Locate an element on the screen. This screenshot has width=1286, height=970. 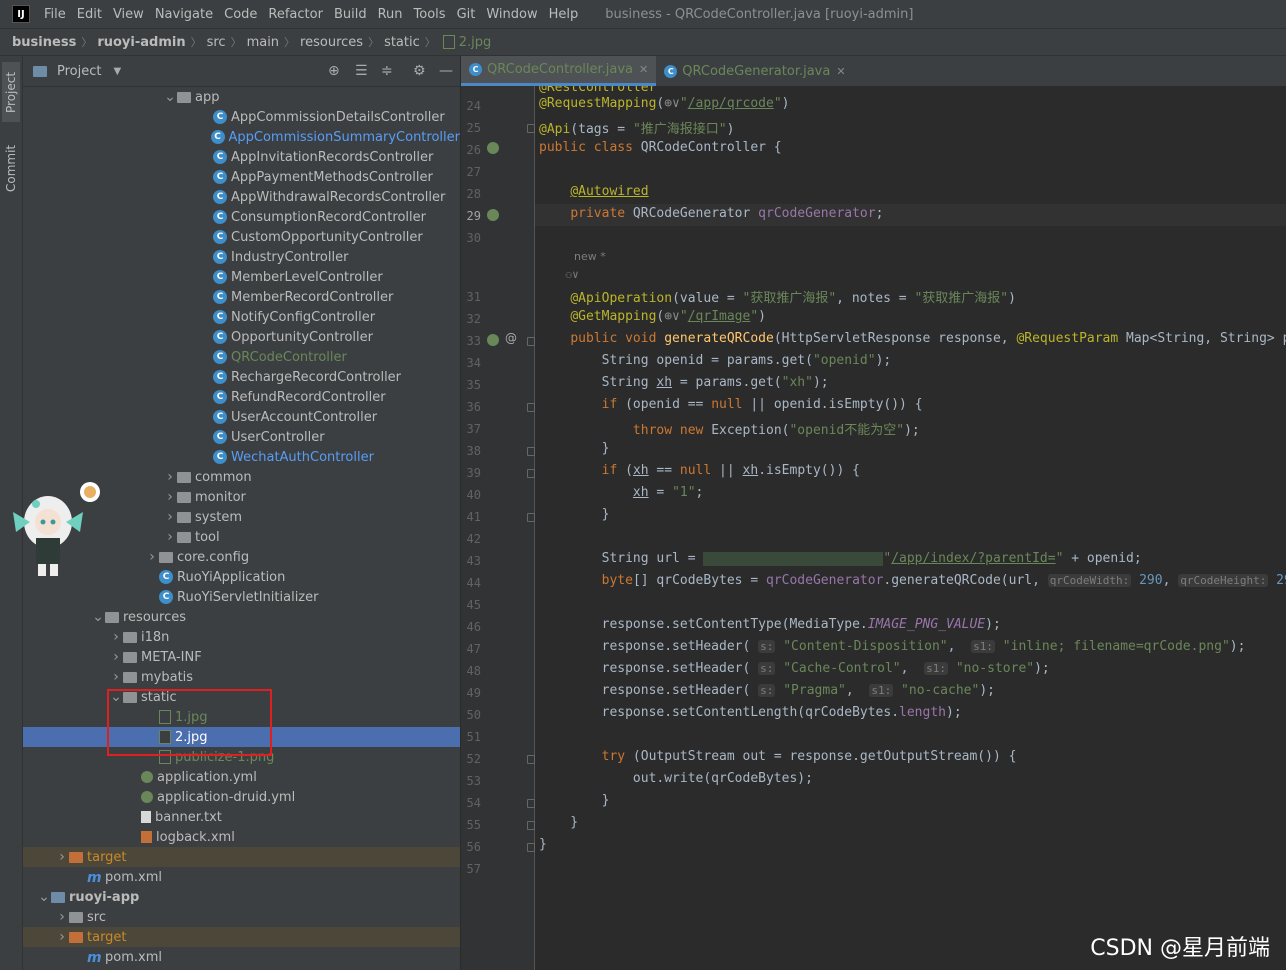
tree-item: › i18n is located at coordinates (241, 637).